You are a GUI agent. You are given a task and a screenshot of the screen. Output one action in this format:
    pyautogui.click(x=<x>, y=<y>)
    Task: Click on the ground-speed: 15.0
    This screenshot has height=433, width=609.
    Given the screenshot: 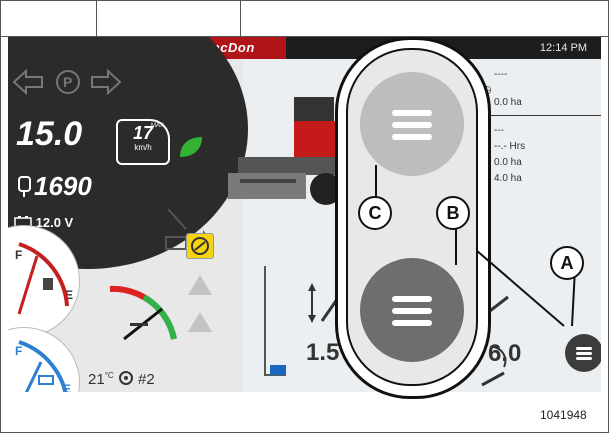 What is the action you would take?
    pyautogui.click(x=49, y=134)
    